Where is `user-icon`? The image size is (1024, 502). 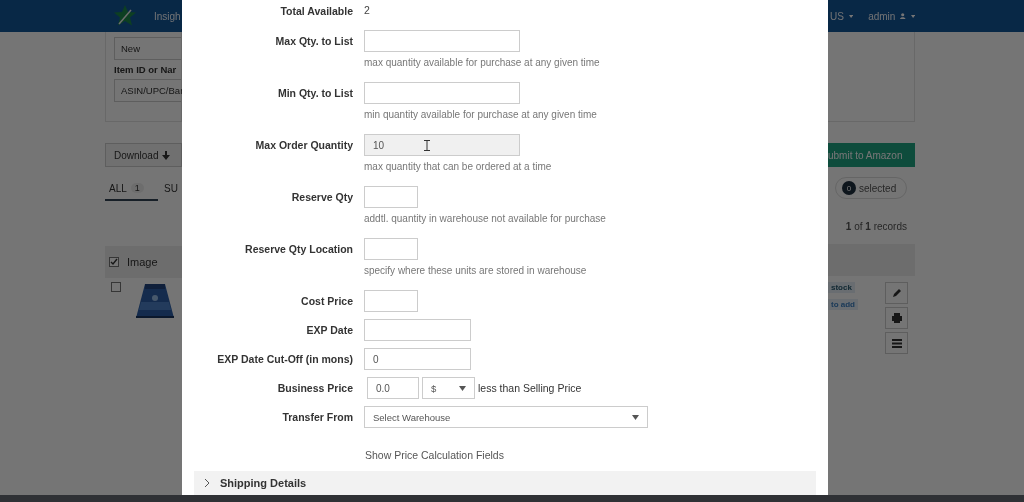
user-icon is located at coordinates (903, 16).